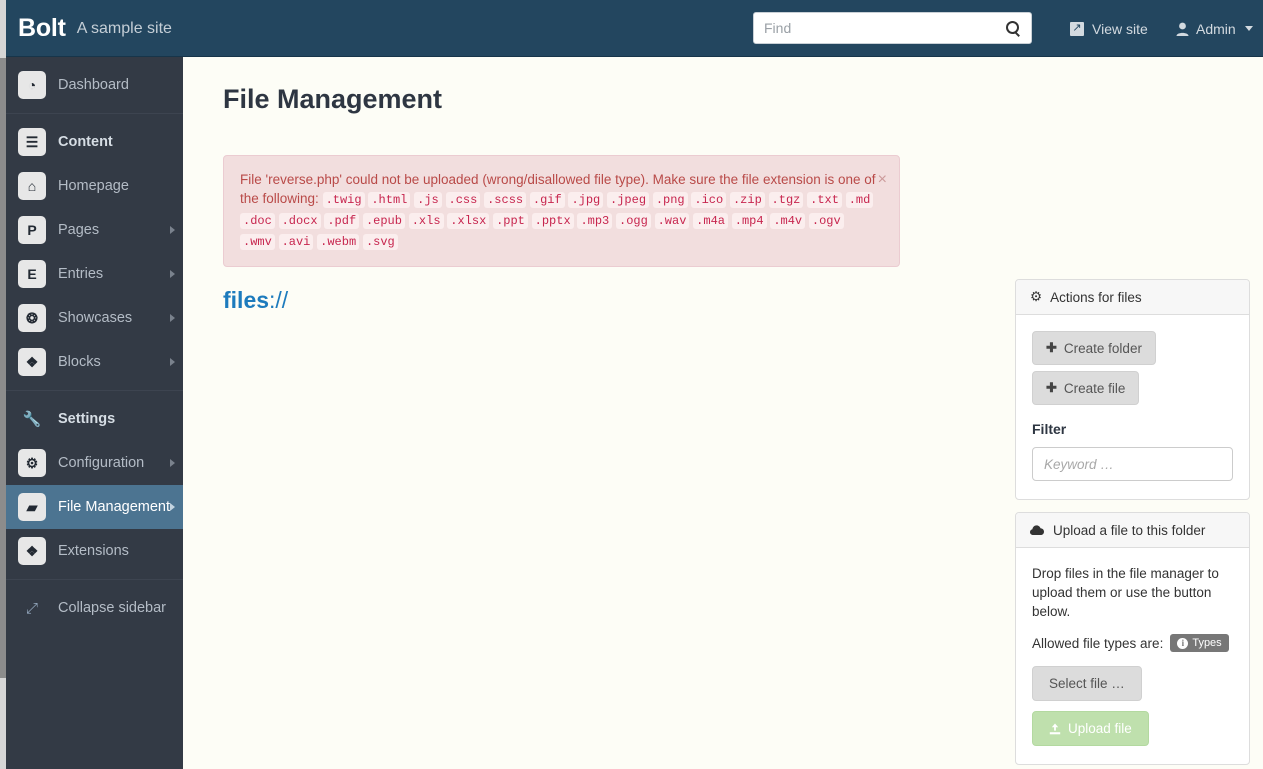  What do you see at coordinates (463, 200) in the screenshot?
I see `allowed-extension-chip: .css` at bounding box center [463, 200].